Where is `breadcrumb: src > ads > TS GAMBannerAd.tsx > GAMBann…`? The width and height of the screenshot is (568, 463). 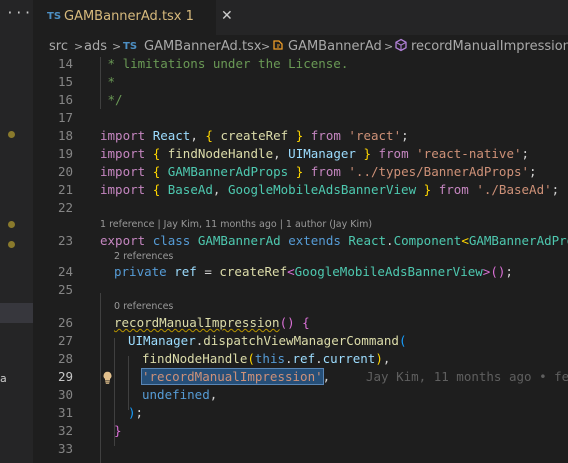
breadcrumb: src > ads > TS GAMBannerAd.tsx > GAMBann… is located at coordinates (300, 46).